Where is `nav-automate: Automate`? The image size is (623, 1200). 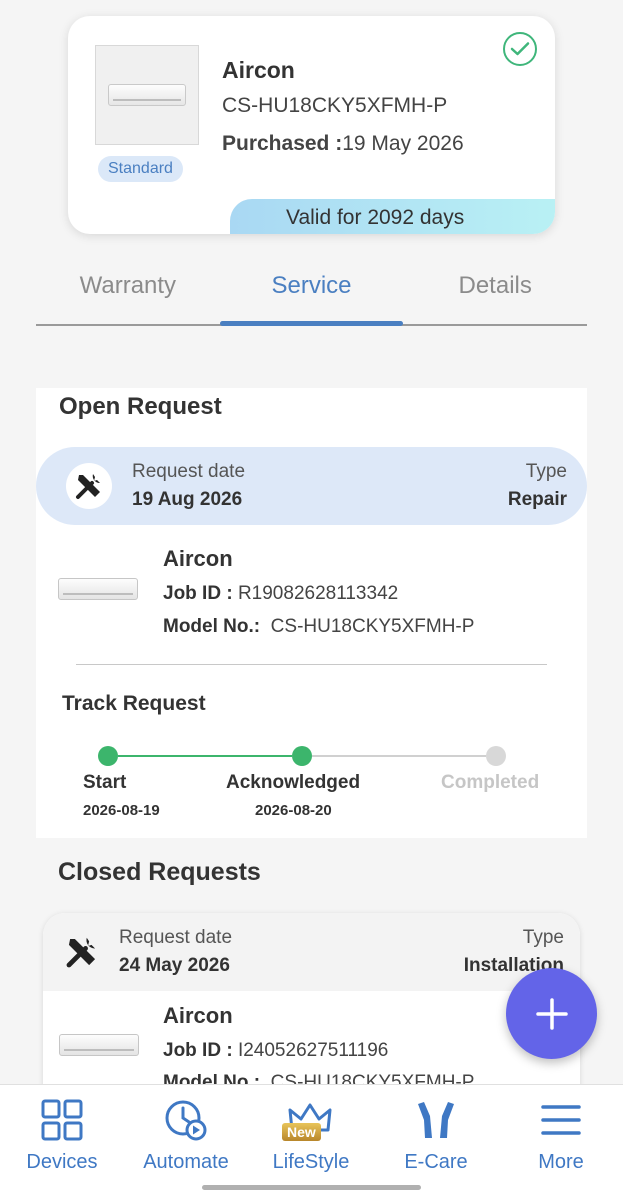 nav-automate: Automate is located at coordinates (186, 1134).